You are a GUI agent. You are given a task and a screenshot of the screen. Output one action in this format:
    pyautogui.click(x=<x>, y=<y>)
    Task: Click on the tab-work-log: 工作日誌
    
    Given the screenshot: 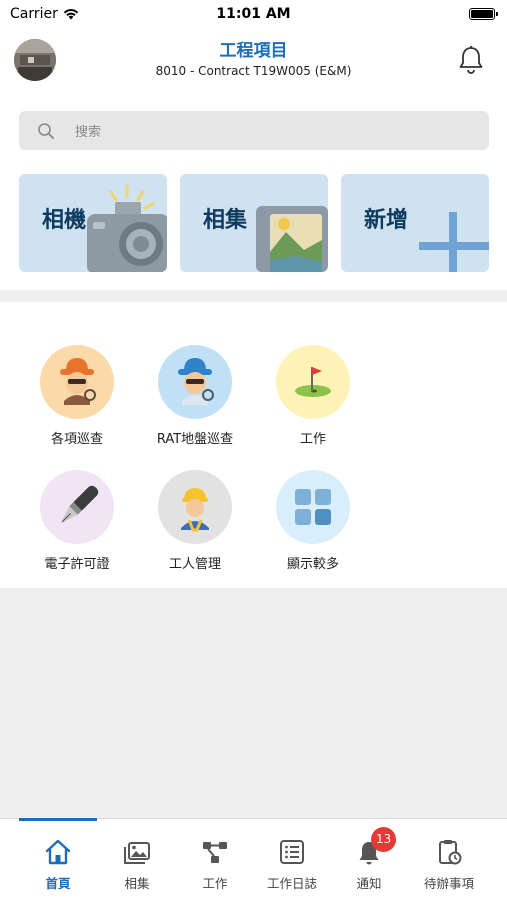 What is the action you would take?
    pyautogui.click(x=292, y=859)
    